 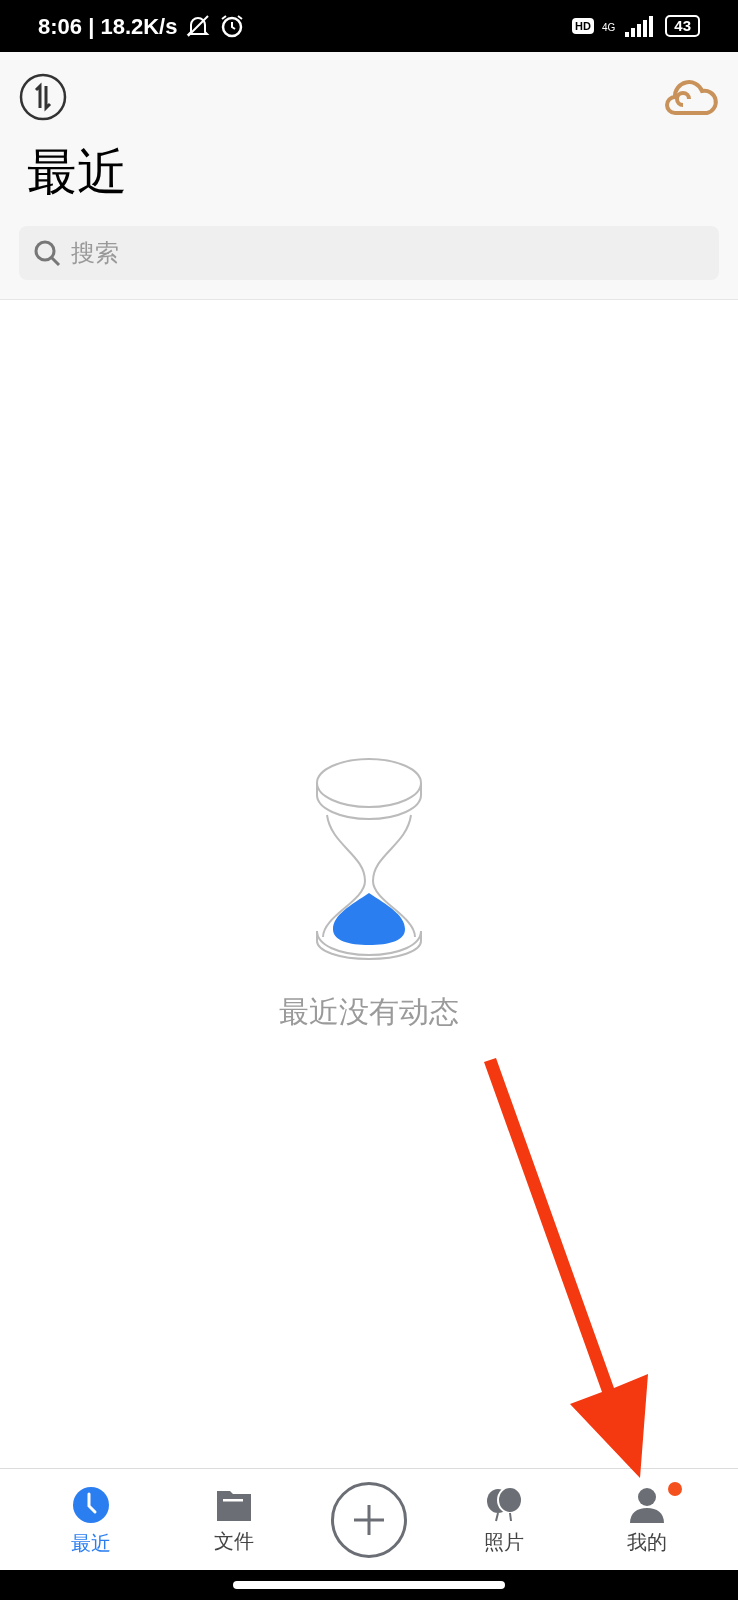 What do you see at coordinates (108, 26) in the screenshot?
I see `status-time: 8:06 | 18.2K/s` at bounding box center [108, 26].